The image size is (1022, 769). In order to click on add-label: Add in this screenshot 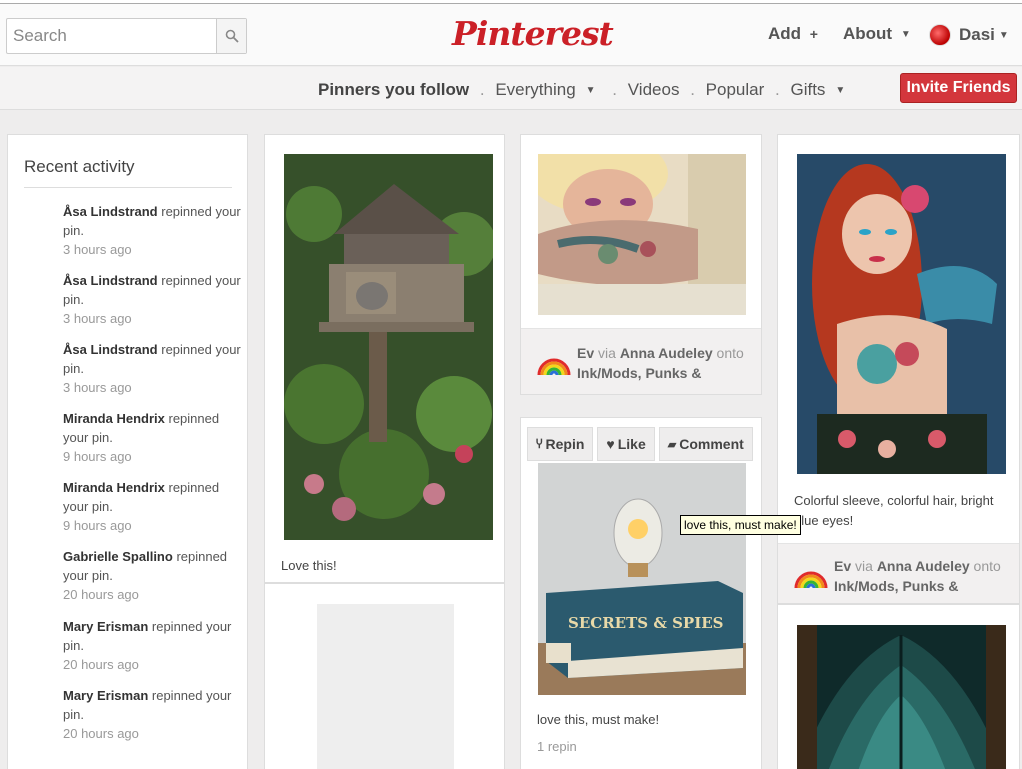, I will do `click(785, 33)`.